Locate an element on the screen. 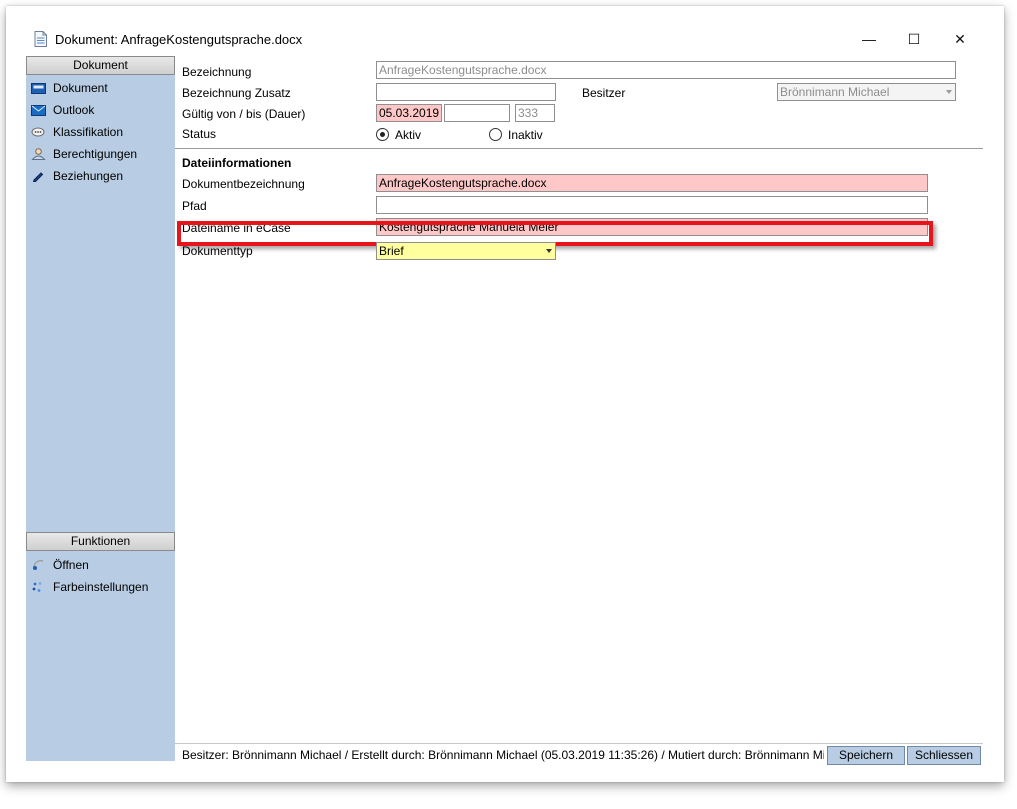 The image size is (1017, 809). pfad-label: Pfad is located at coordinates (194, 206).